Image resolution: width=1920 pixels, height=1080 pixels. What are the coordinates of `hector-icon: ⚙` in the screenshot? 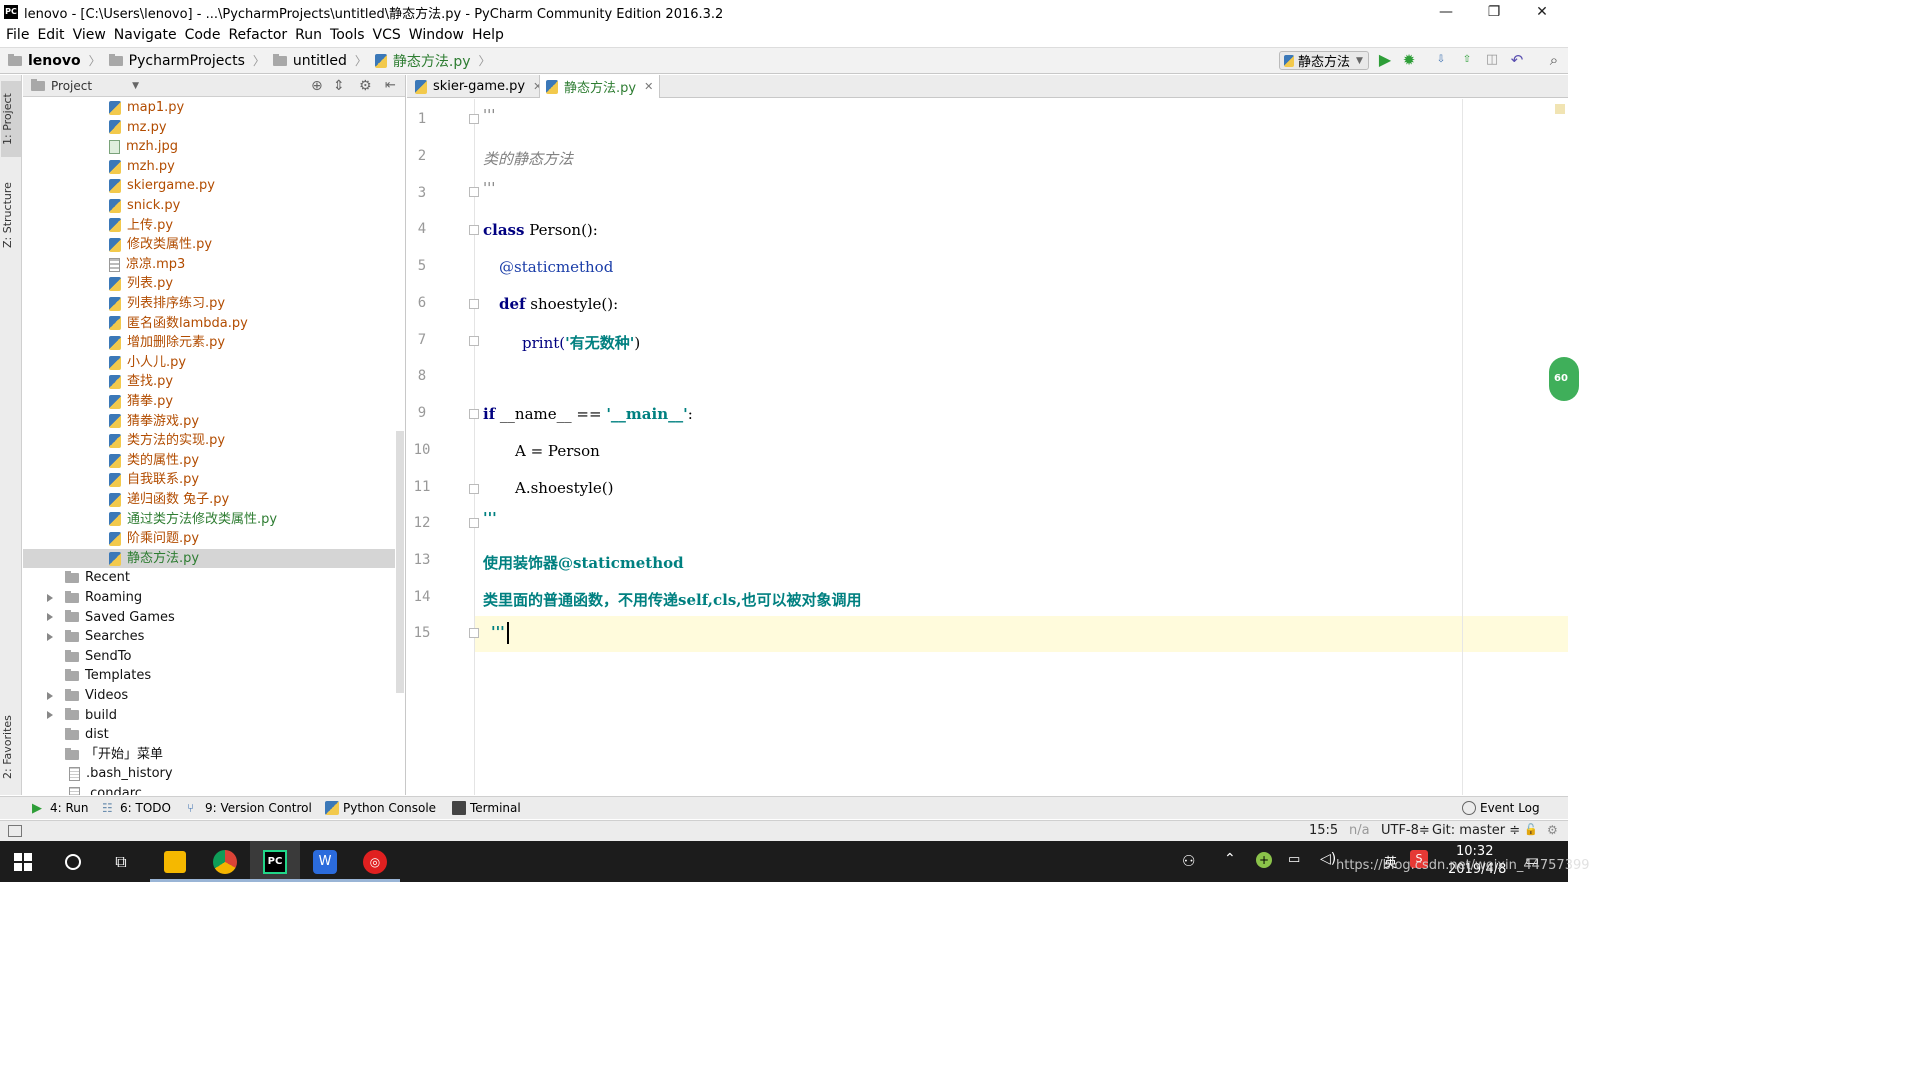 It's located at (1552, 830).